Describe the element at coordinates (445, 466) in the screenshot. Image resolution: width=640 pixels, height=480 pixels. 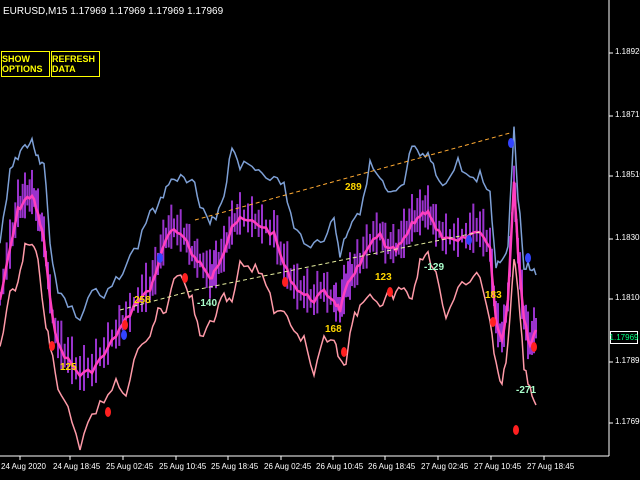
I see `time-label: 27 Aug 02:45` at that location.